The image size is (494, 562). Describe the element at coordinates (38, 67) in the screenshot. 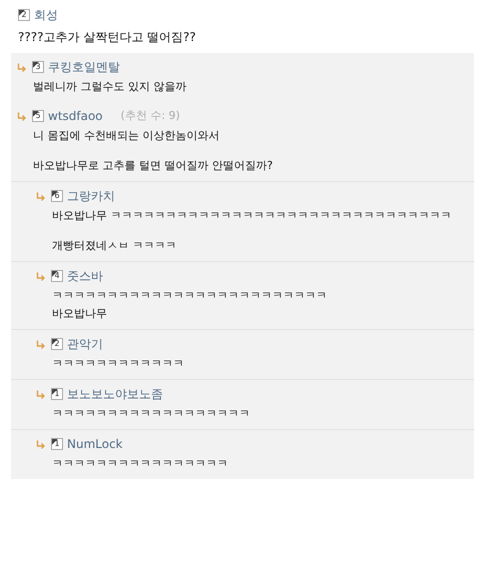

I see `level-badge: 3` at that location.